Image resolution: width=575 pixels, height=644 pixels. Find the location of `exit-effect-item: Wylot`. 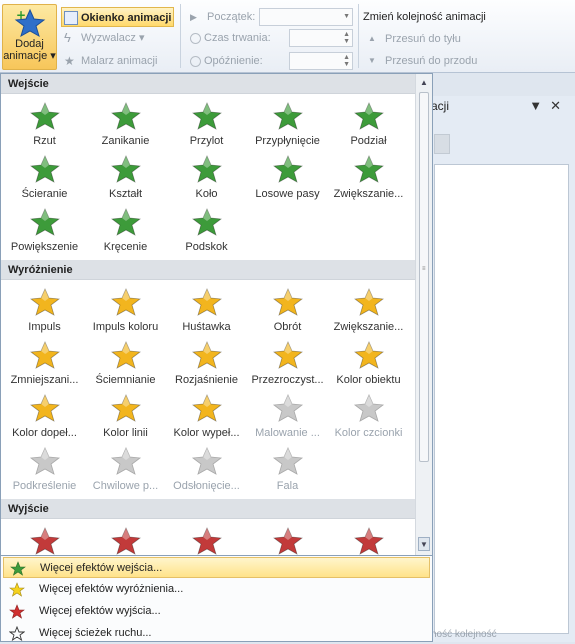

exit-effect-item: Wylot is located at coordinates (206, 539).